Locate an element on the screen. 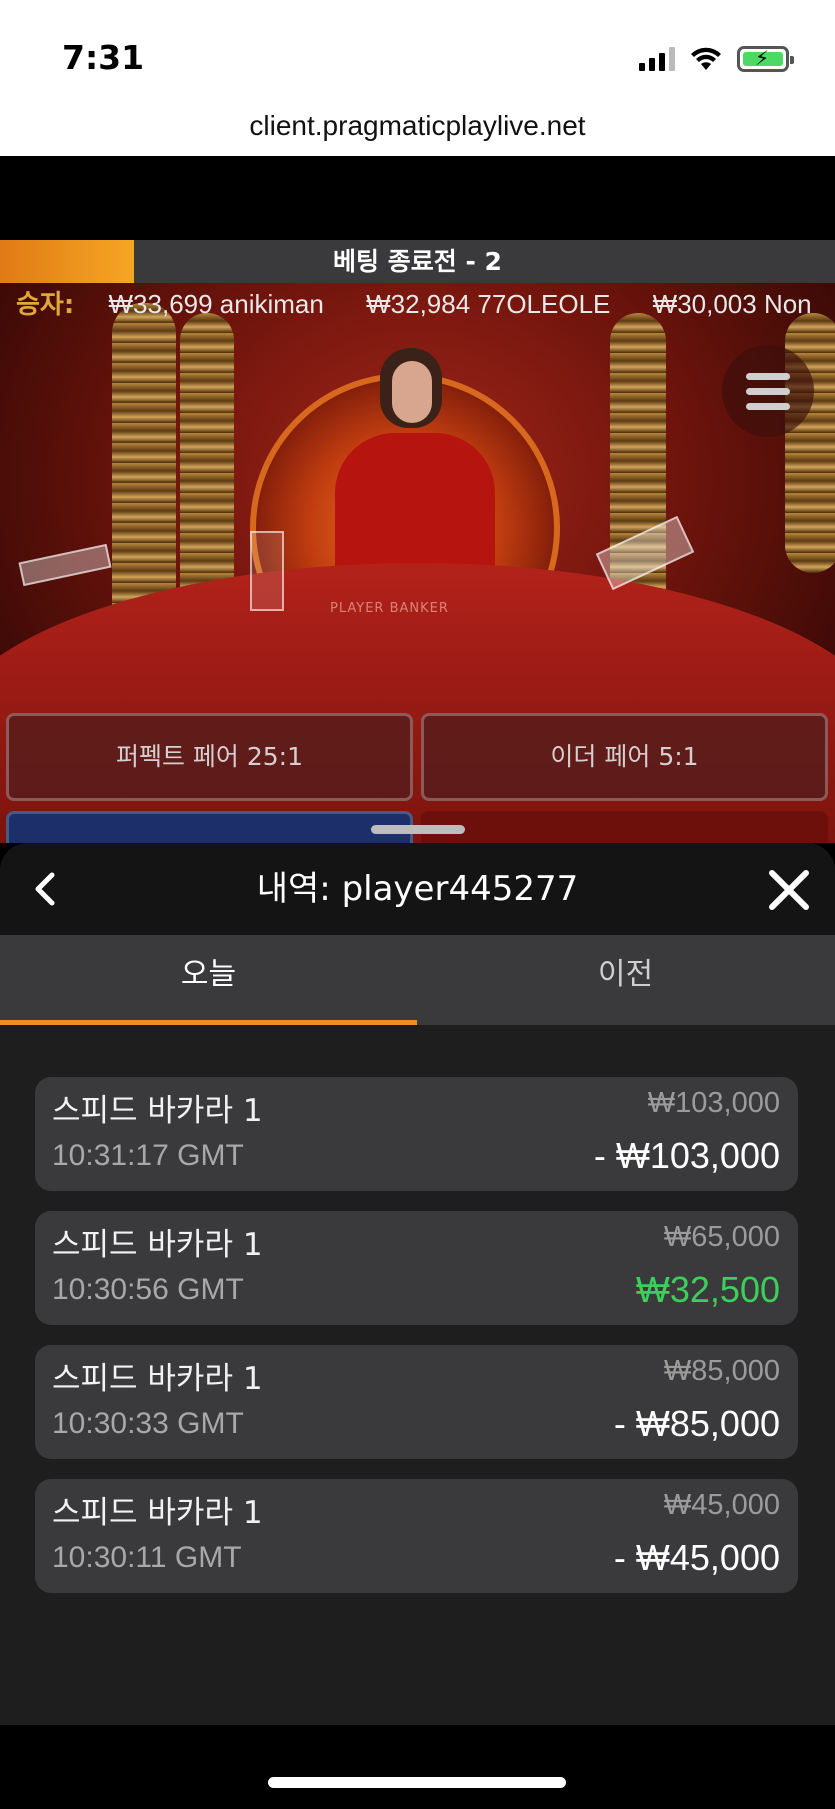 The width and height of the screenshot is (835, 1809). tab-today: 오늘 is located at coordinates (208, 980).